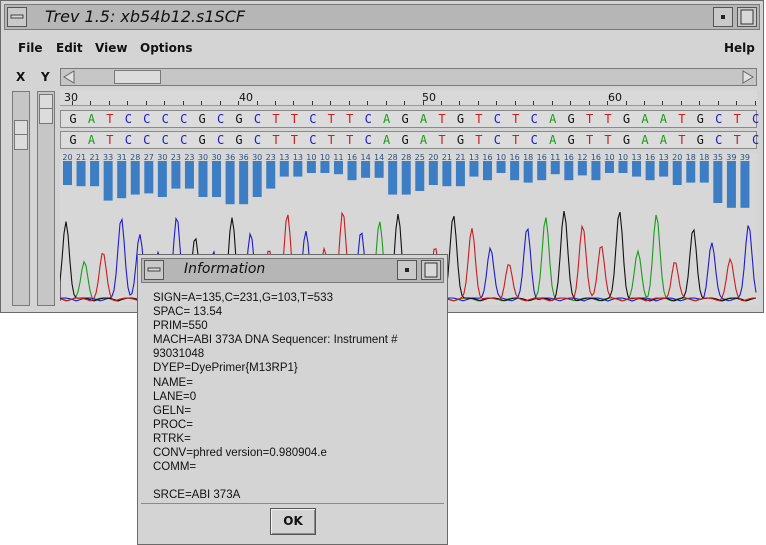  What do you see at coordinates (17, 17) in the screenshot?
I see `window-menu-button` at bounding box center [17, 17].